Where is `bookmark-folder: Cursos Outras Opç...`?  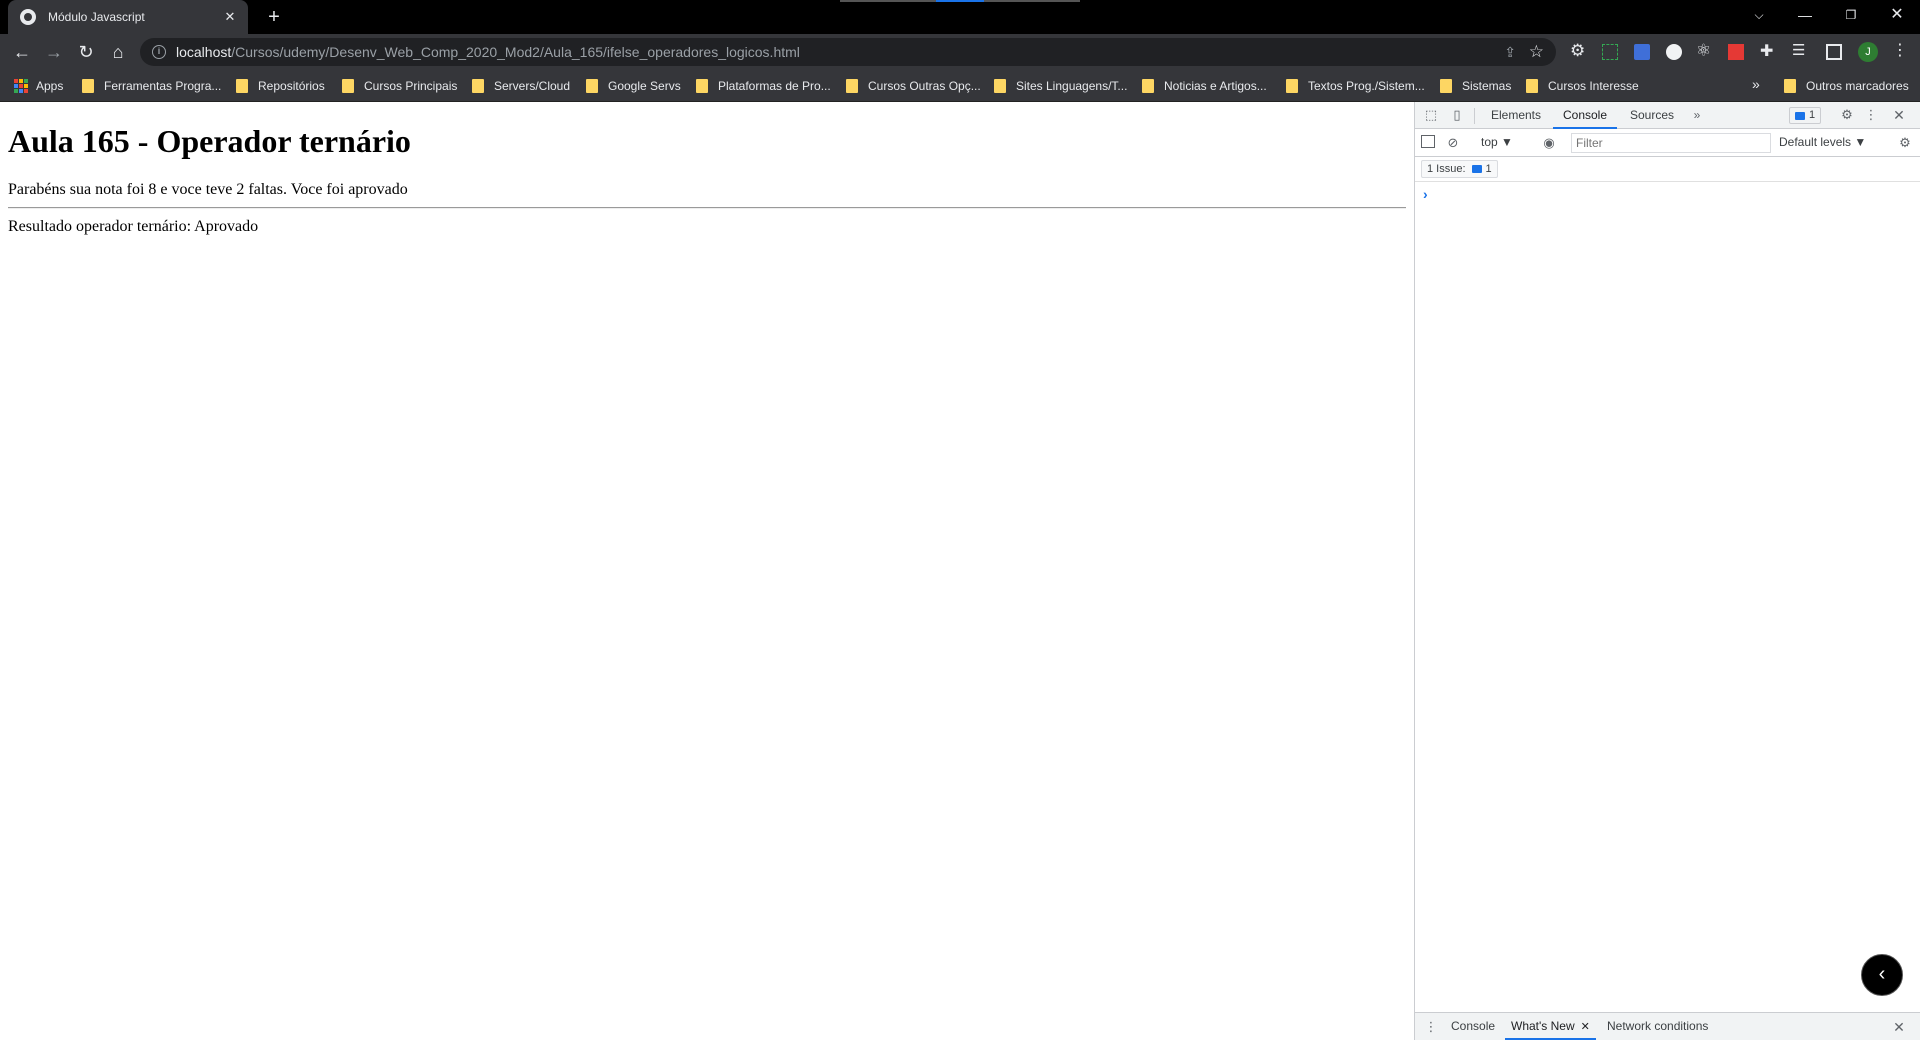 bookmark-folder: Cursos Outras Opç... is located at coordinates (913, 86).